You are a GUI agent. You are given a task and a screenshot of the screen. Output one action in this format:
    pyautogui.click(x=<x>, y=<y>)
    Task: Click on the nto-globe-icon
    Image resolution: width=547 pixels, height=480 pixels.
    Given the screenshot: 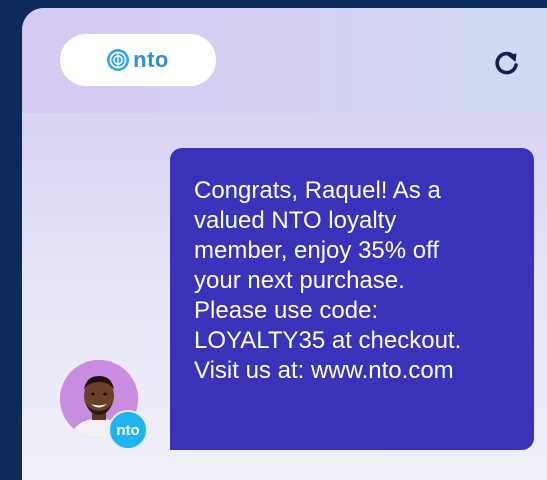 What is the action you would take?
    pyautogui.click(x=118, y=60)
    